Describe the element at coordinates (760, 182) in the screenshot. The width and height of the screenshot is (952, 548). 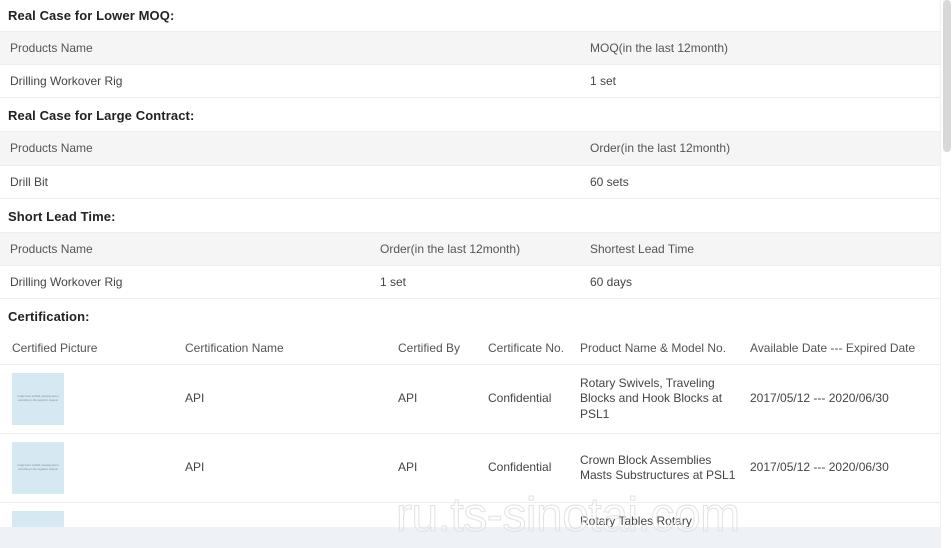
I see `cell-order-value: 60 sets` at that location.